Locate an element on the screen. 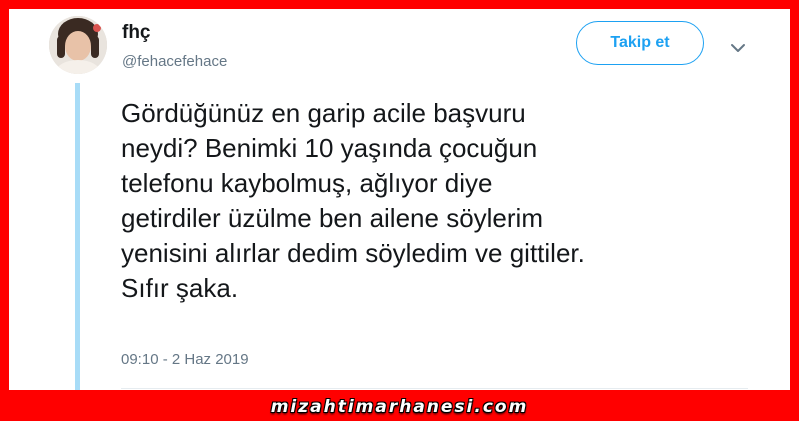 The width and height of the screenshot is (799, 421). follow-button: Takip et is located at coordinates (640, 43).